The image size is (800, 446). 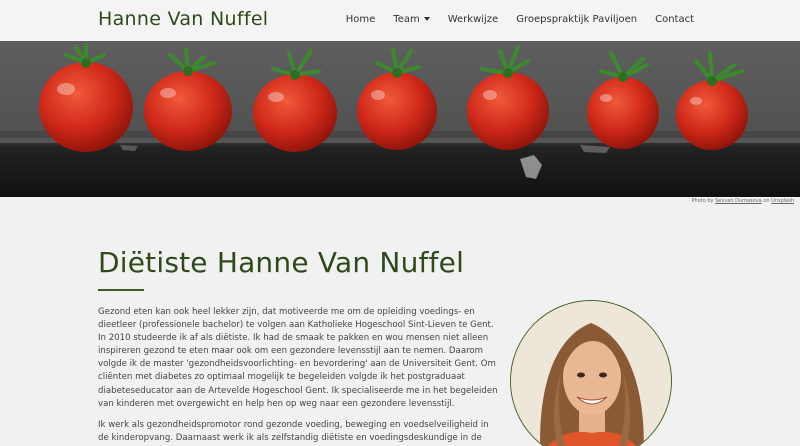 What do you see at coordinates (766, 201) in the screenshot?
I see `photo-credit-middle: on` at bounding box center [766, 201].